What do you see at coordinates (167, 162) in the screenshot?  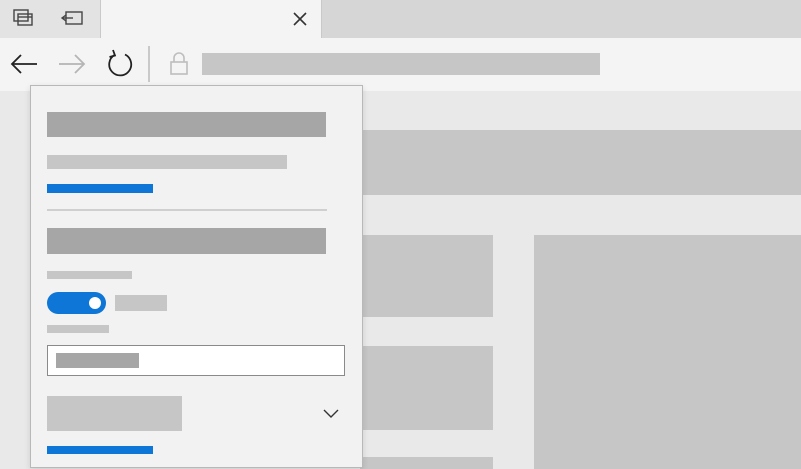 I see `description-placeholder` at bounding box center [167, 162].